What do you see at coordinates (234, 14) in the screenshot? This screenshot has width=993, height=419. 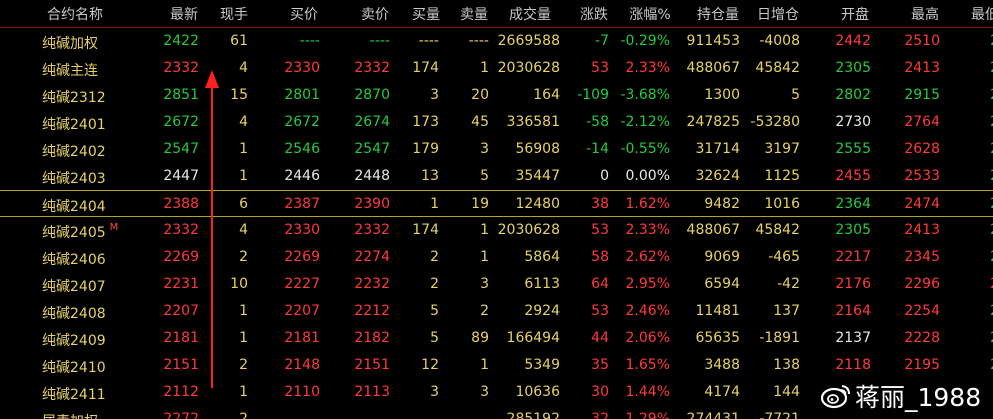 I see `header-hand: 现手` at bounding box center [234, 14].